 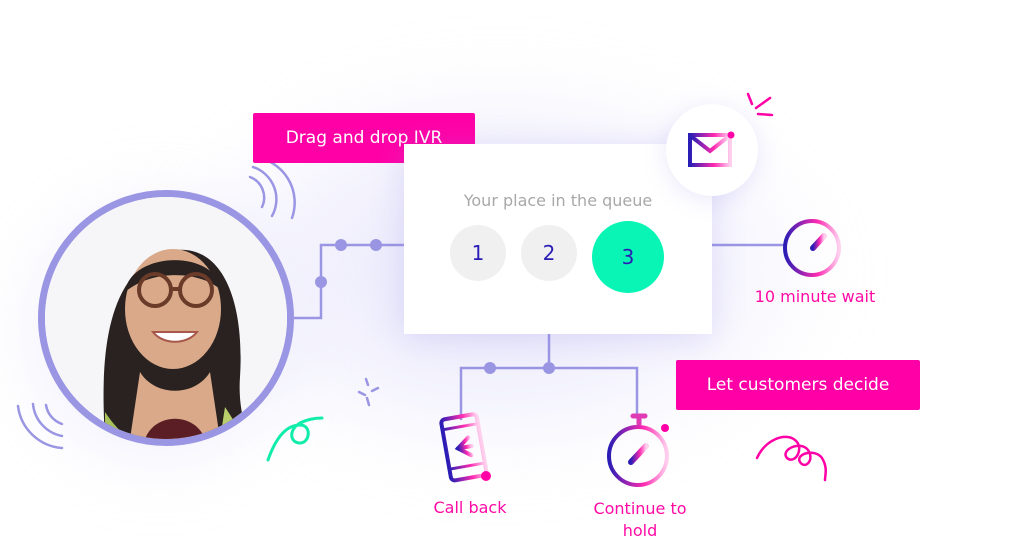 I want to click on mail-badge, so click(x=712, y=150).